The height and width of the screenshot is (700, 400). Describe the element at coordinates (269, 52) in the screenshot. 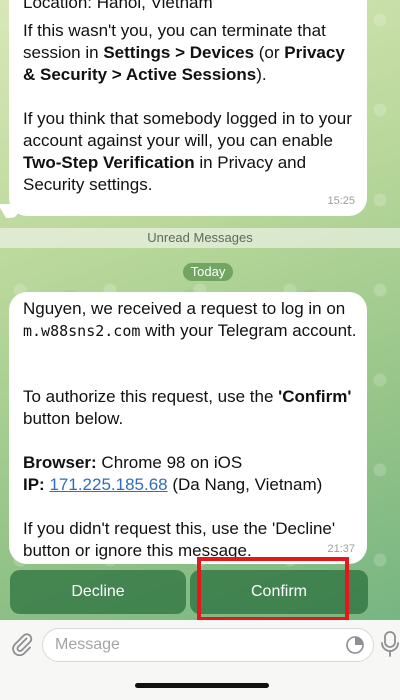

I see `text: (or` at that location.